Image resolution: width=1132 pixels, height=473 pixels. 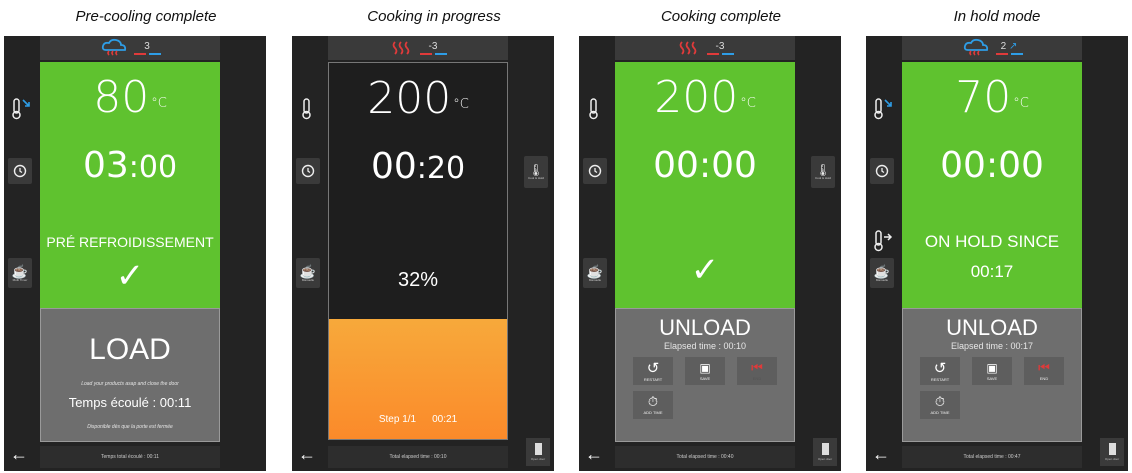 I want to click on footer-elapsed: Total elapsed time : 00:40, so click(x=705, y=457).